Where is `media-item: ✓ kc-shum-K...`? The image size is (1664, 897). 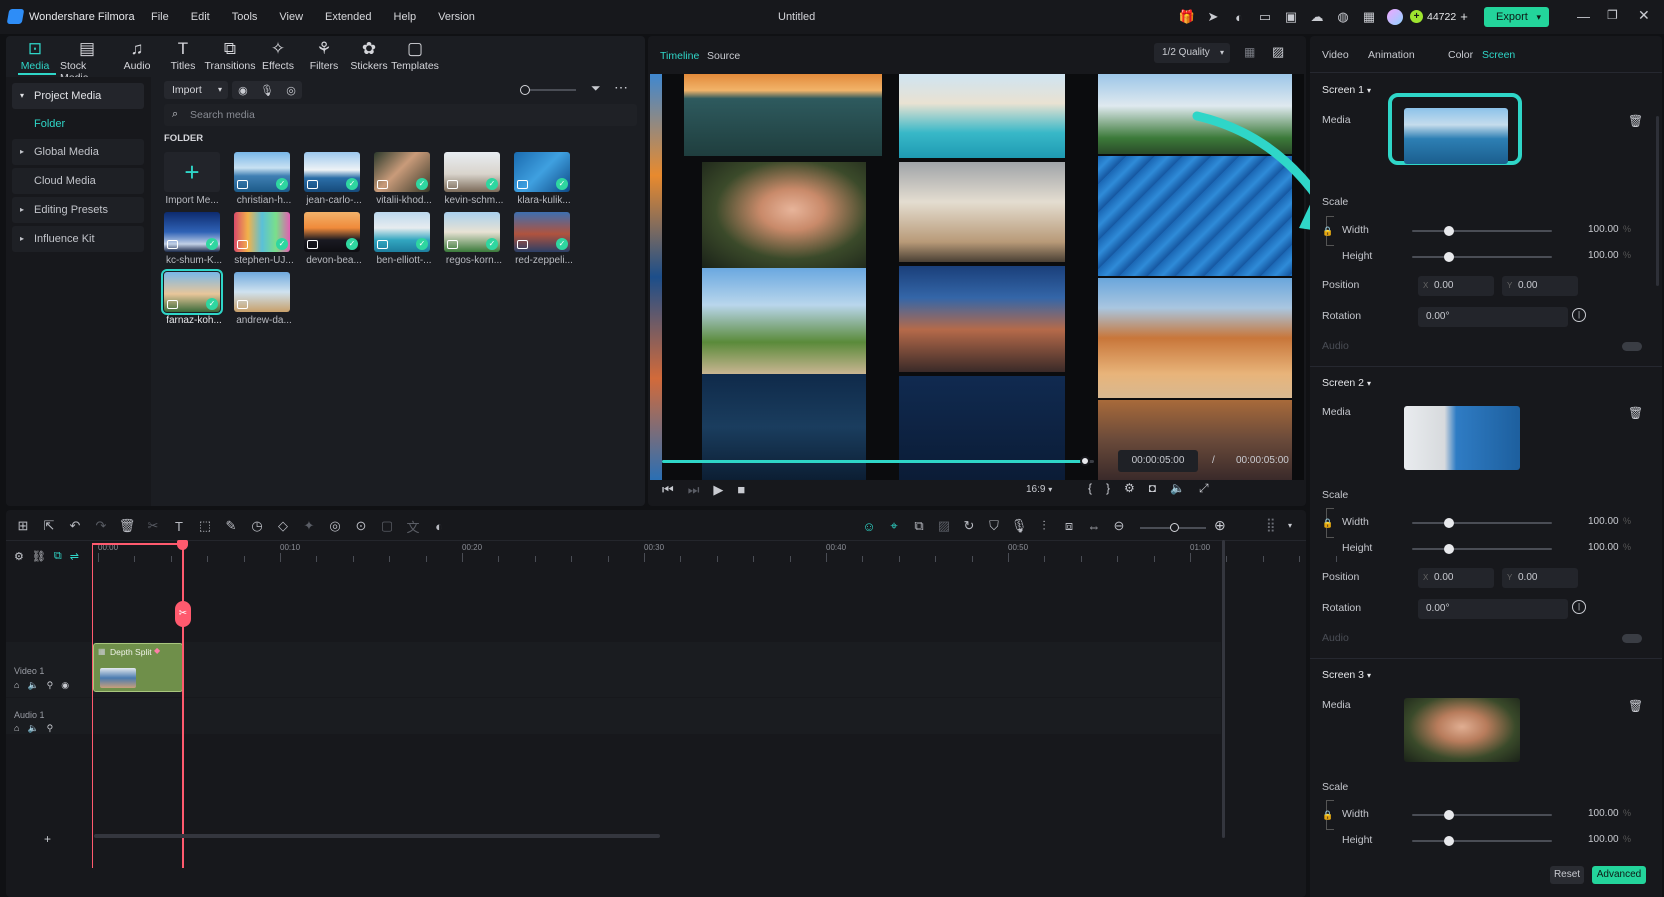 media-item: ✓ kc-shum-K... is located at coordinates (194, 239).